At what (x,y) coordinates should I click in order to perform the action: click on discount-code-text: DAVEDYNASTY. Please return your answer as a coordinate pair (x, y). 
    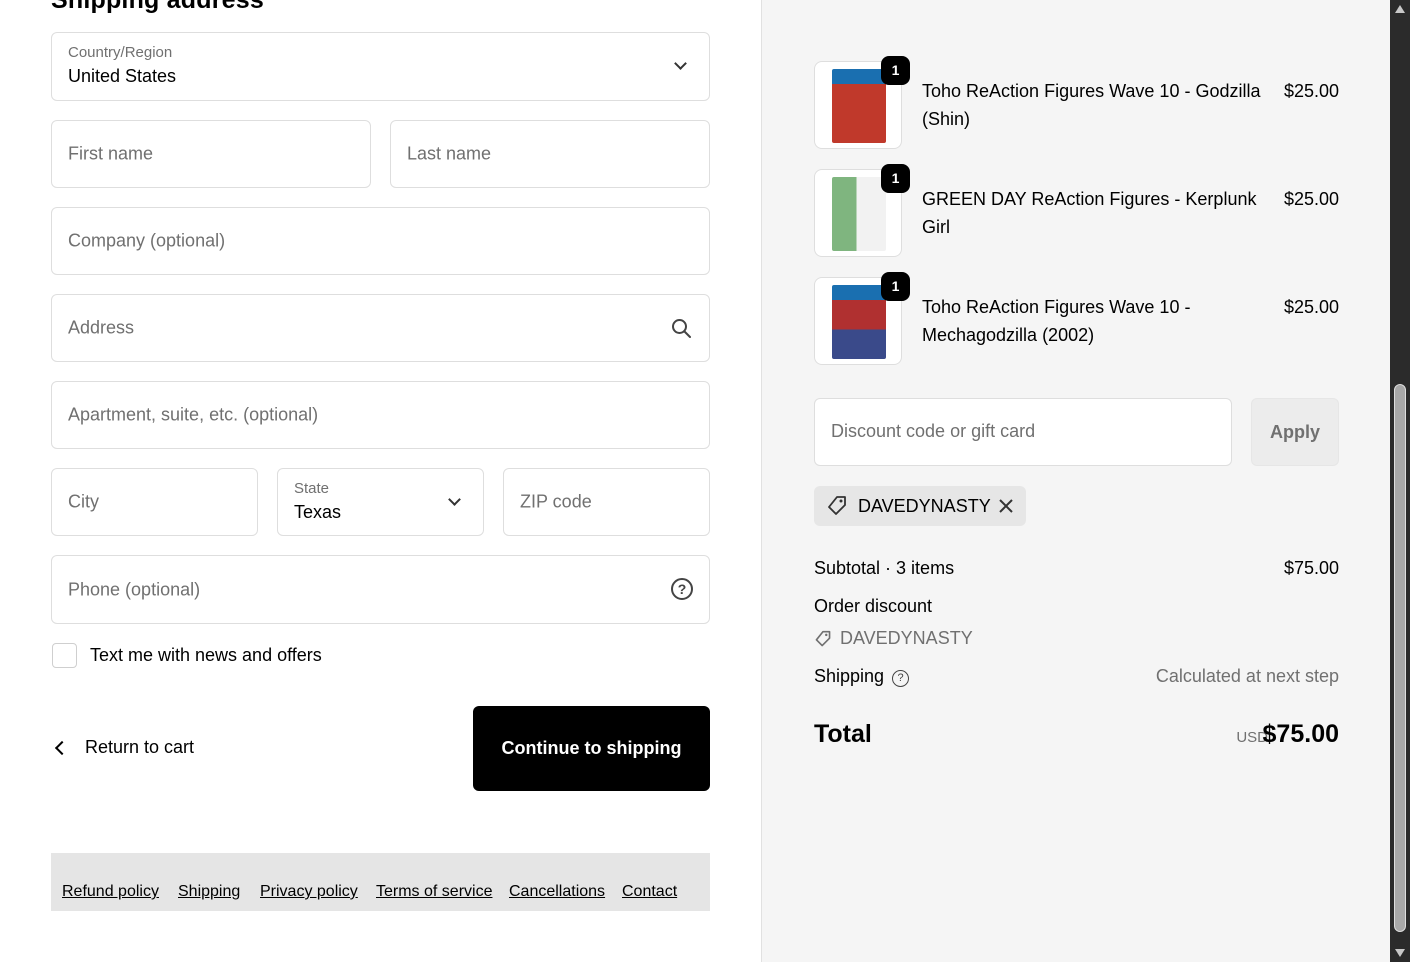
    Looking at the image, I should click on (906, 638).